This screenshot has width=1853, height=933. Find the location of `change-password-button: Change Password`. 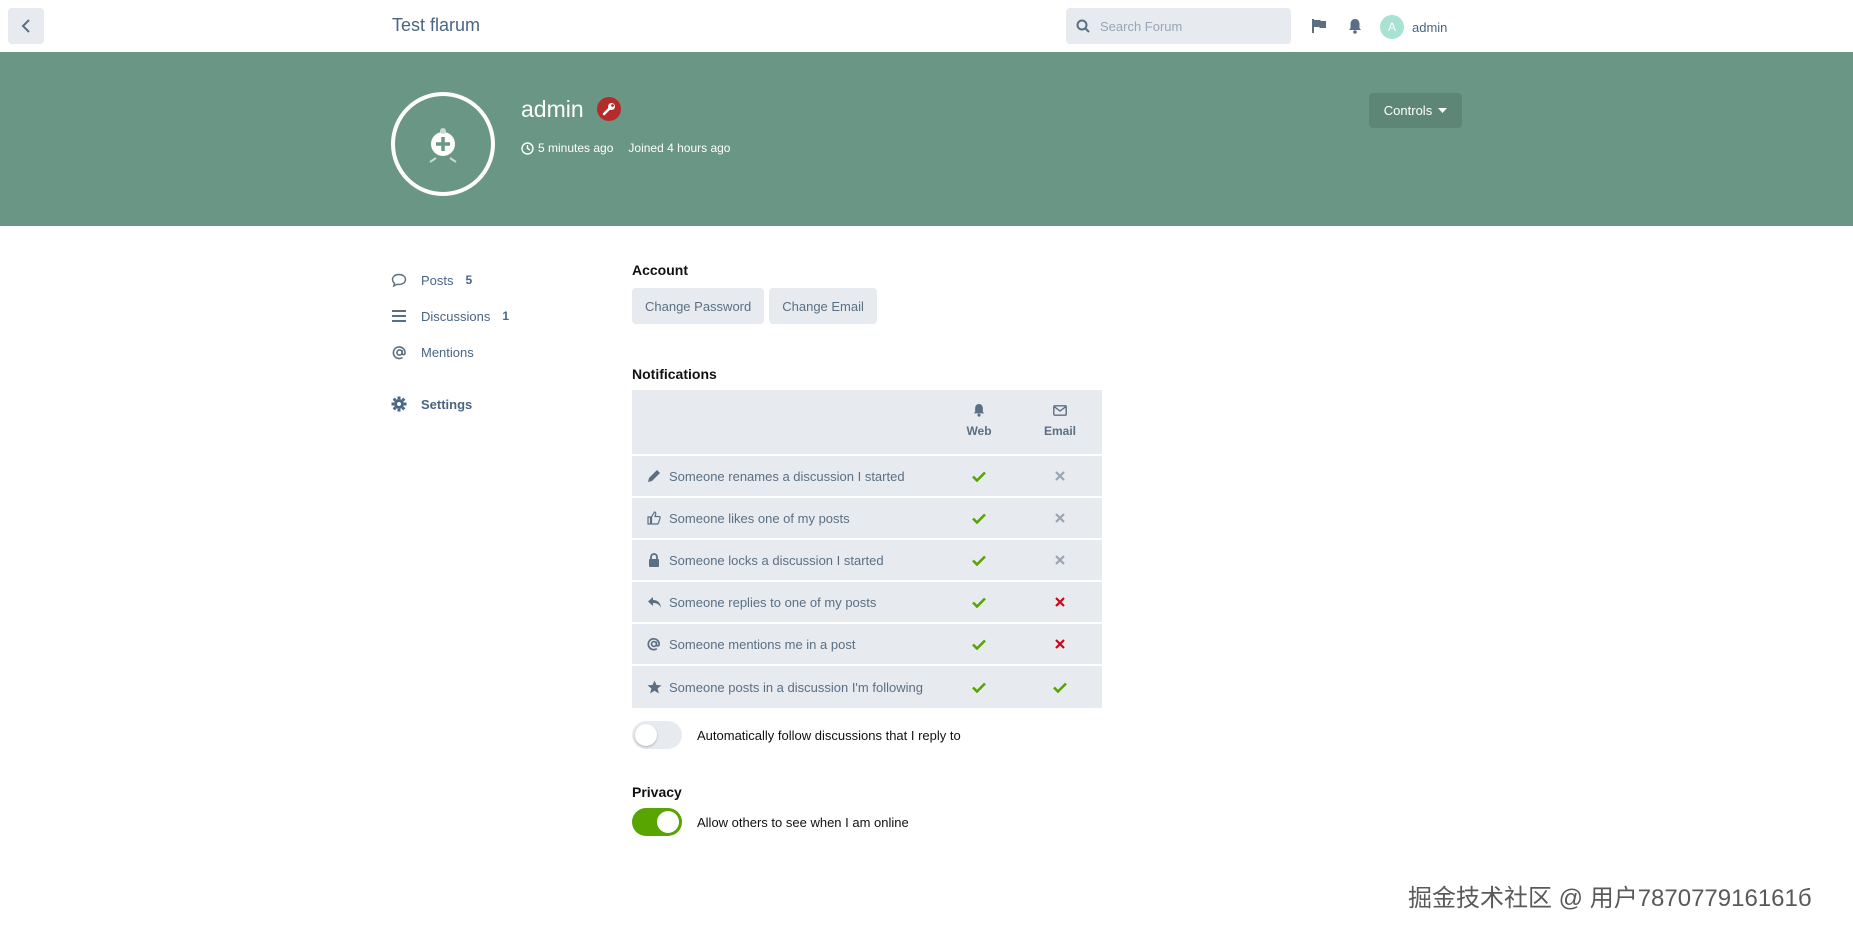

change-password-button: Change Password is located at coordinates (698, 306).